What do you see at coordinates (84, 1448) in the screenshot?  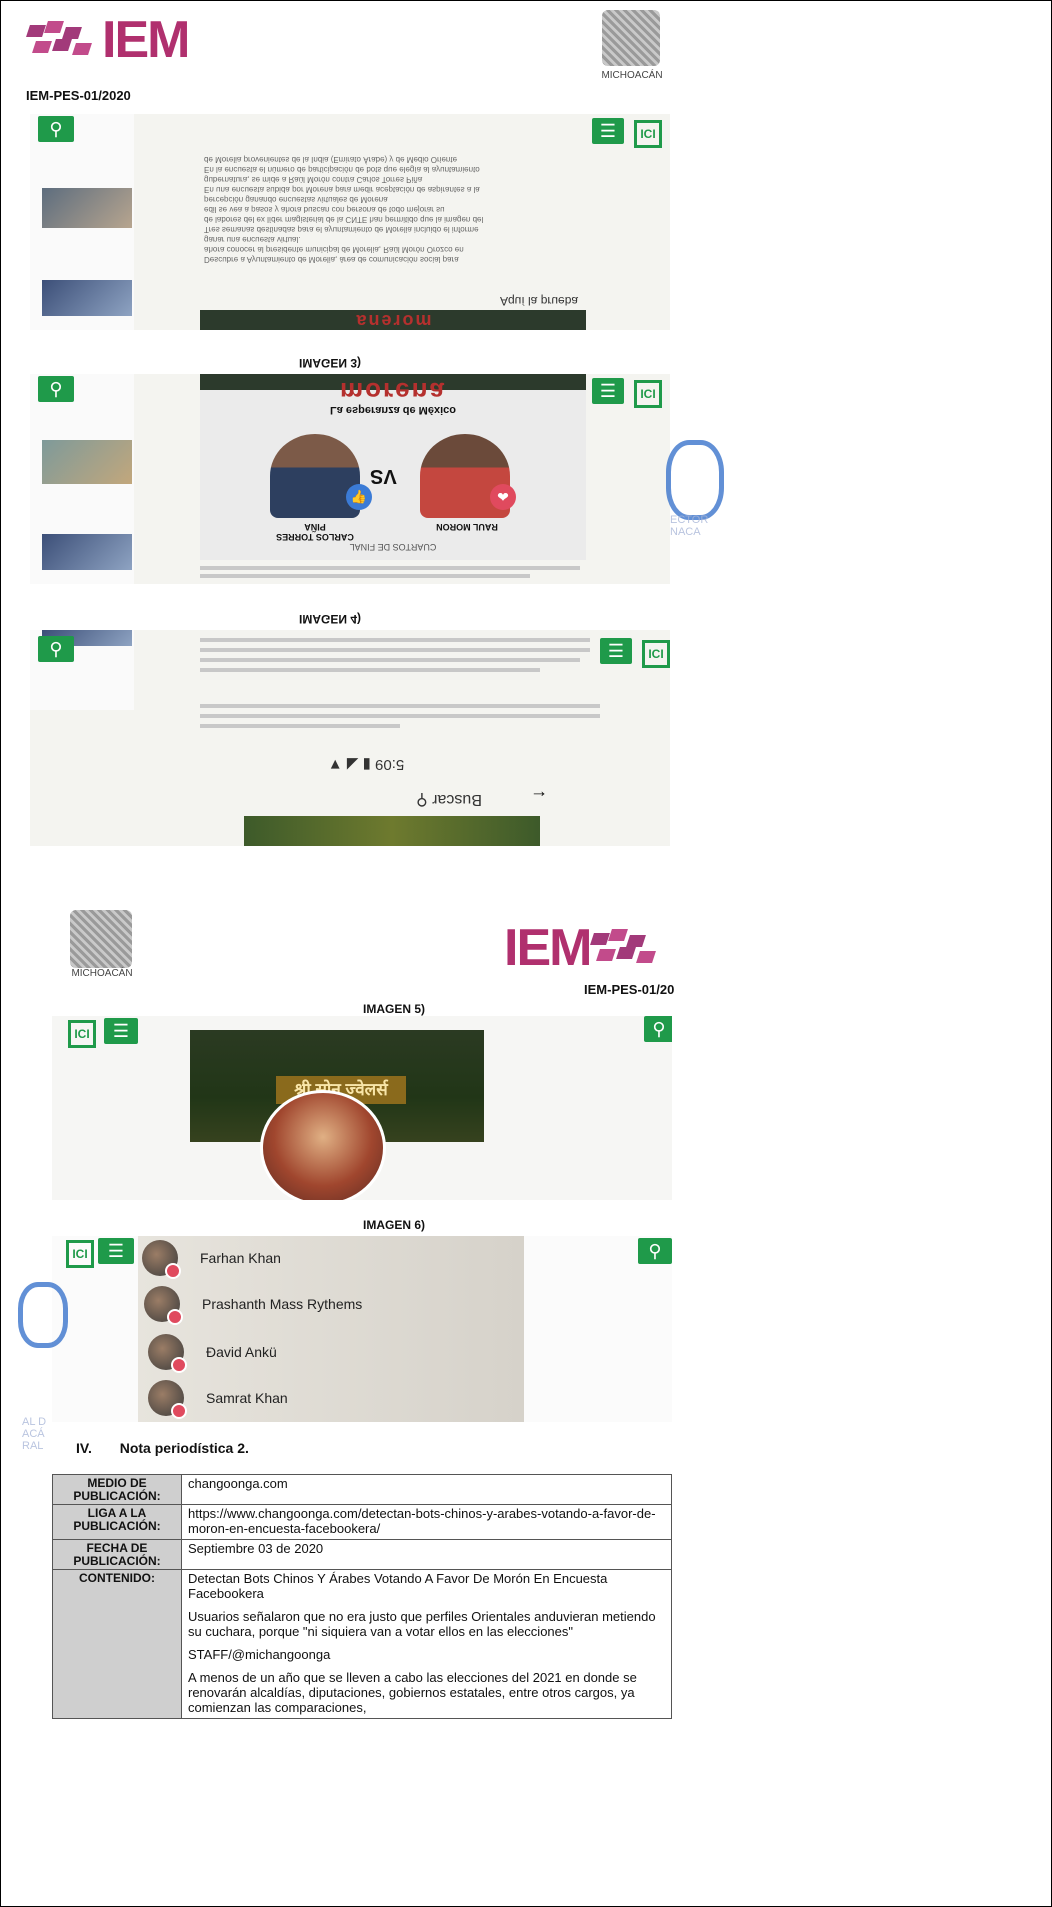 I see `section-number: IV.` at bounding box center [84, 1448].